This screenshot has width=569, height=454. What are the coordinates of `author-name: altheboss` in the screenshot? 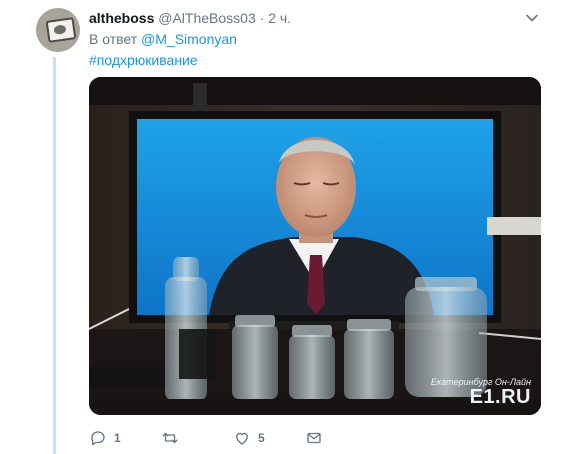 It's located at (121, 18).